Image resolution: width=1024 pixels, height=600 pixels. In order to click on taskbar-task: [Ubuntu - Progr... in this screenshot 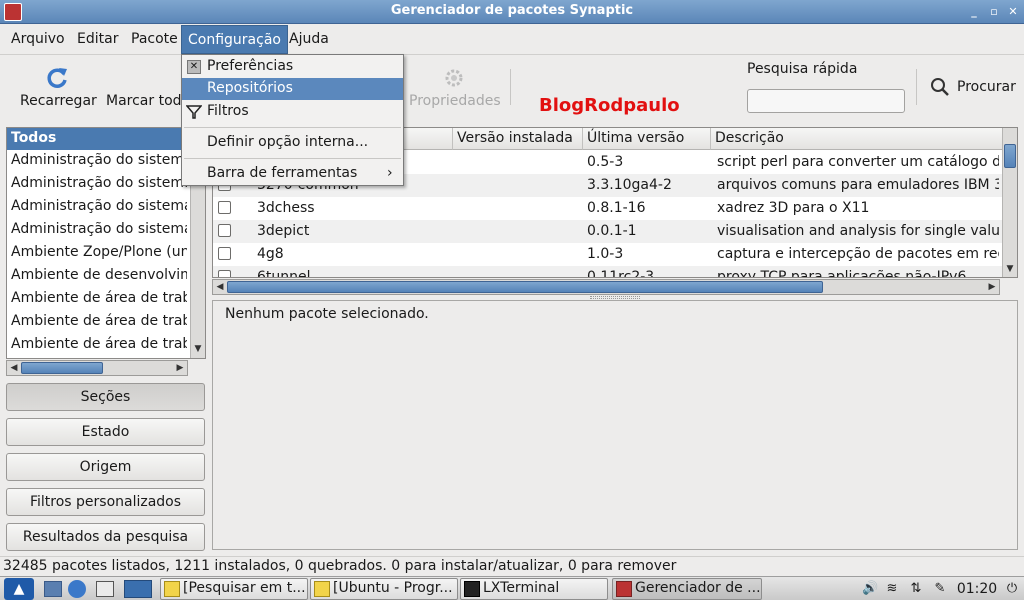, I will do `click(384, 589)`.